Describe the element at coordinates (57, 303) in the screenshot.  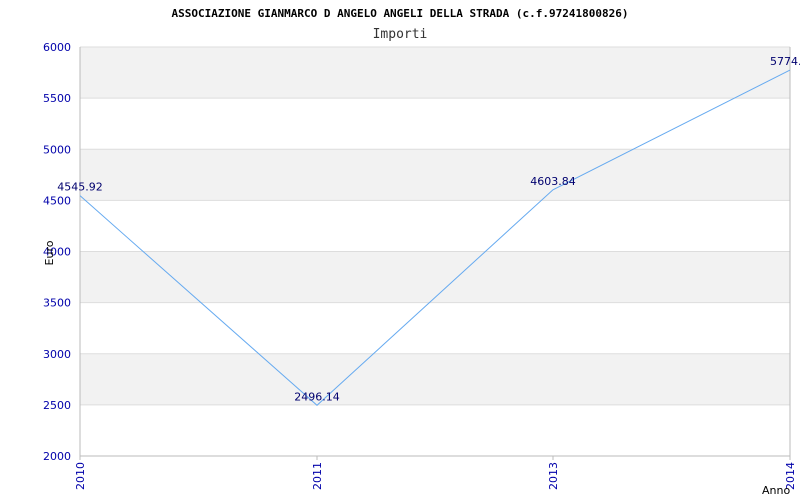
I see `y-tick-label: 3500` at that location.